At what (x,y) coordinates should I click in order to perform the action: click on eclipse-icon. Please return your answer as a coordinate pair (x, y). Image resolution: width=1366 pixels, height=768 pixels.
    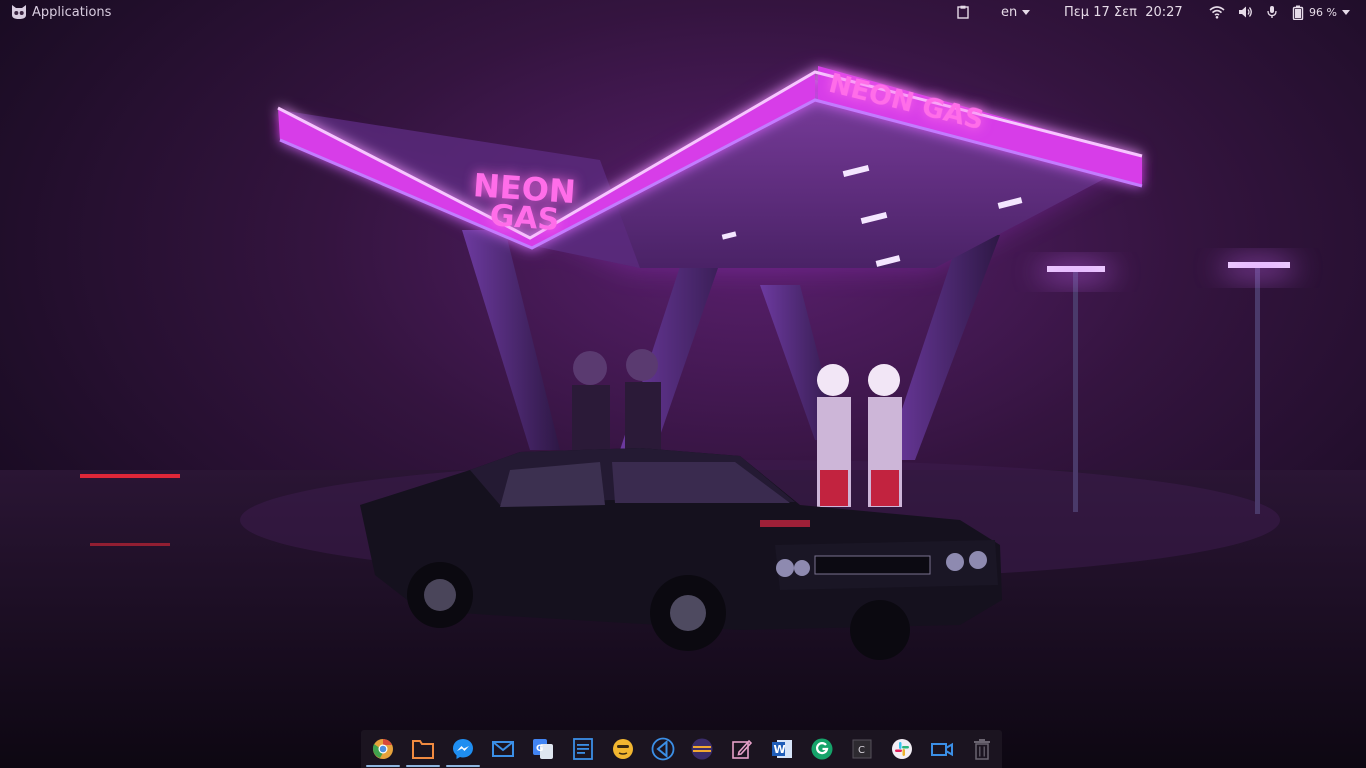
    Looking at the image, I should click on (702, 749).